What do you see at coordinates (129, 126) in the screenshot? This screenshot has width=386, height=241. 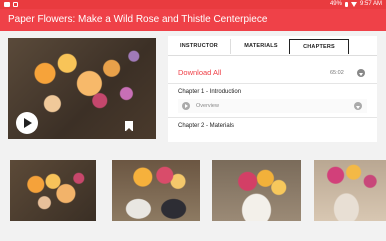 I see `bookmark-icon` at bounding box center [129, 126].